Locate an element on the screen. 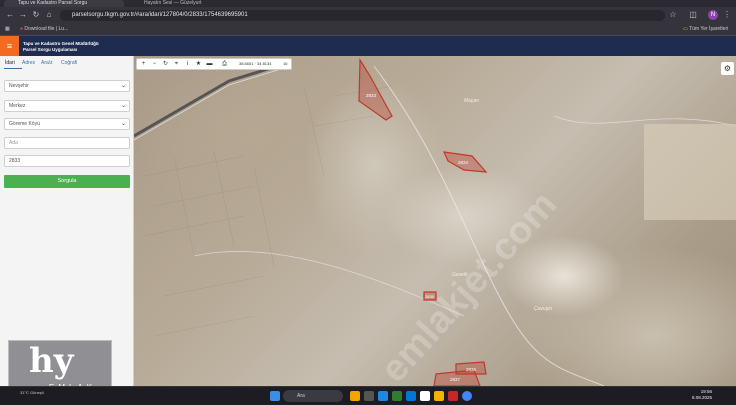 This screenshot has width=736, height=405. back-icon: ← is located at coordinates (10, 15).